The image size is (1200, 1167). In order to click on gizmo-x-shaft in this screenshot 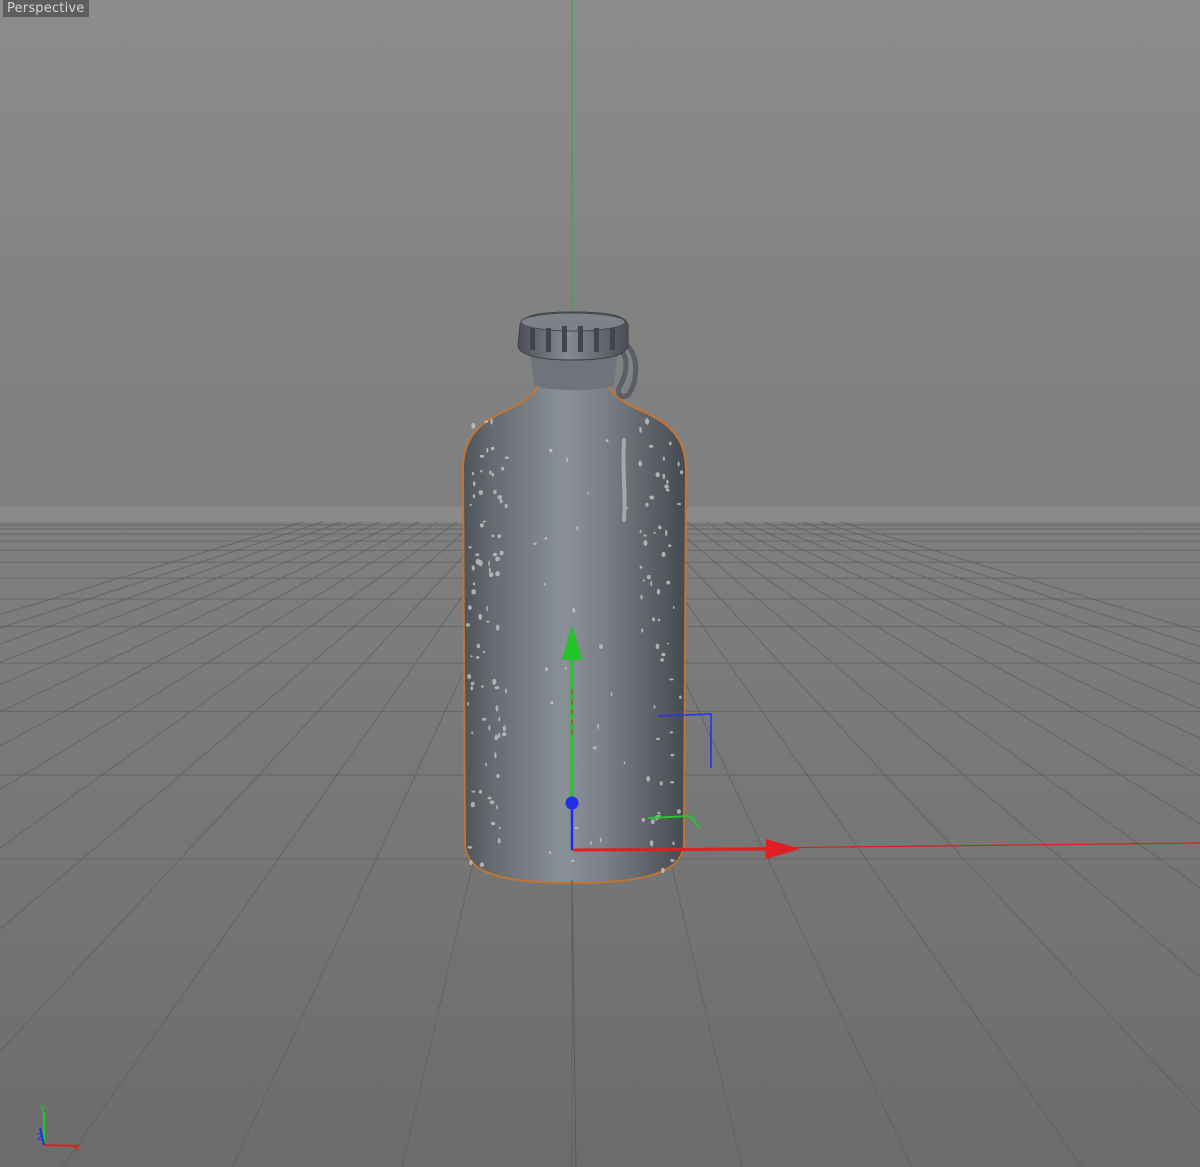, I will do `click(673, 849)`.